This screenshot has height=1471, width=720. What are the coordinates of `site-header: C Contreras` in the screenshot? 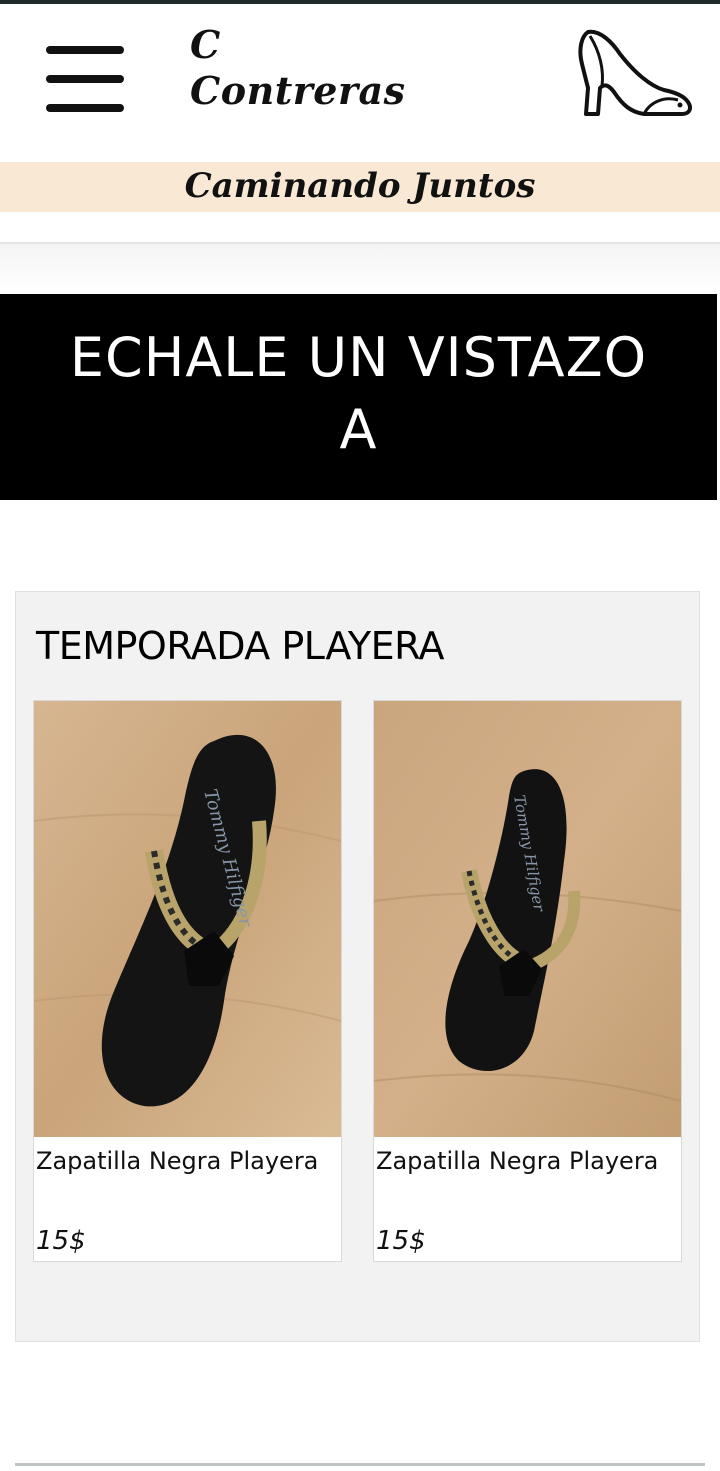 It's located at (360, 83).